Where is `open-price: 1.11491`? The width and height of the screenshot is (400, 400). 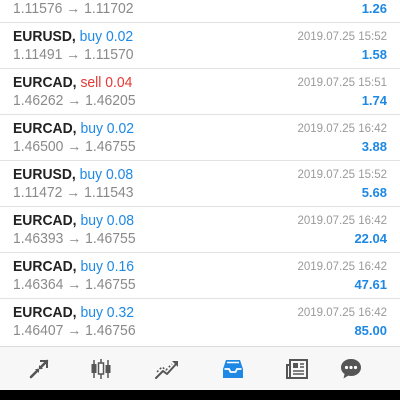
open-price: 1.11491 is located at coordinates (38, 54).